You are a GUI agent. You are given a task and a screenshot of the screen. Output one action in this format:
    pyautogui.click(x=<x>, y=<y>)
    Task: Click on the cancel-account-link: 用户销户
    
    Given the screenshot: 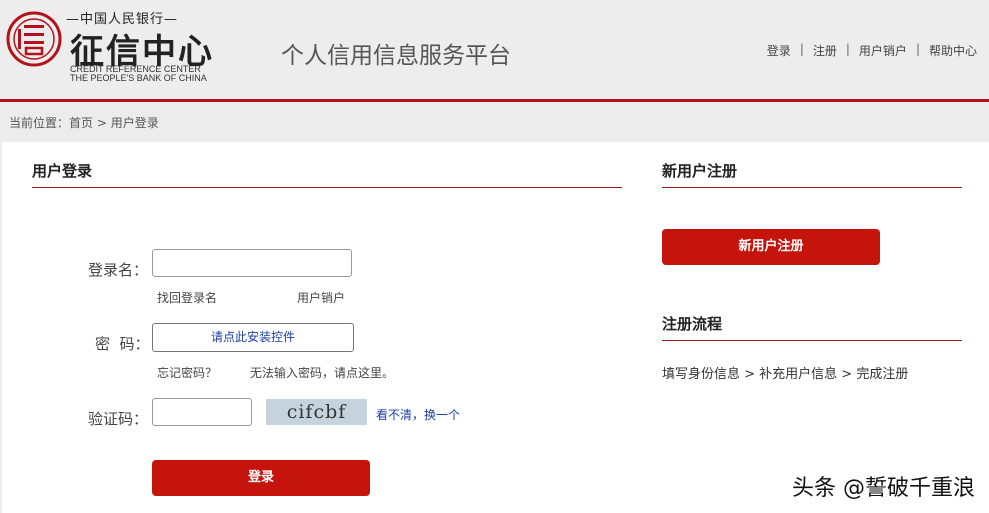 What is the action you would take?
    pyautogui.click(x=321, y=297)
    